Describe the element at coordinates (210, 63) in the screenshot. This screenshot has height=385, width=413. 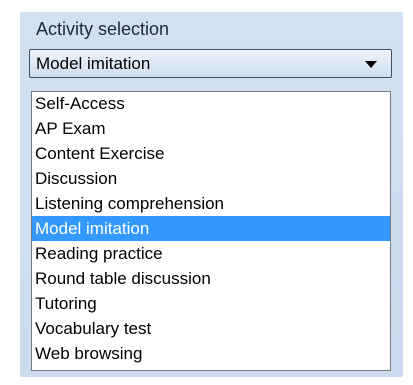
I see `activity-combobox: Model imitation` at that location.